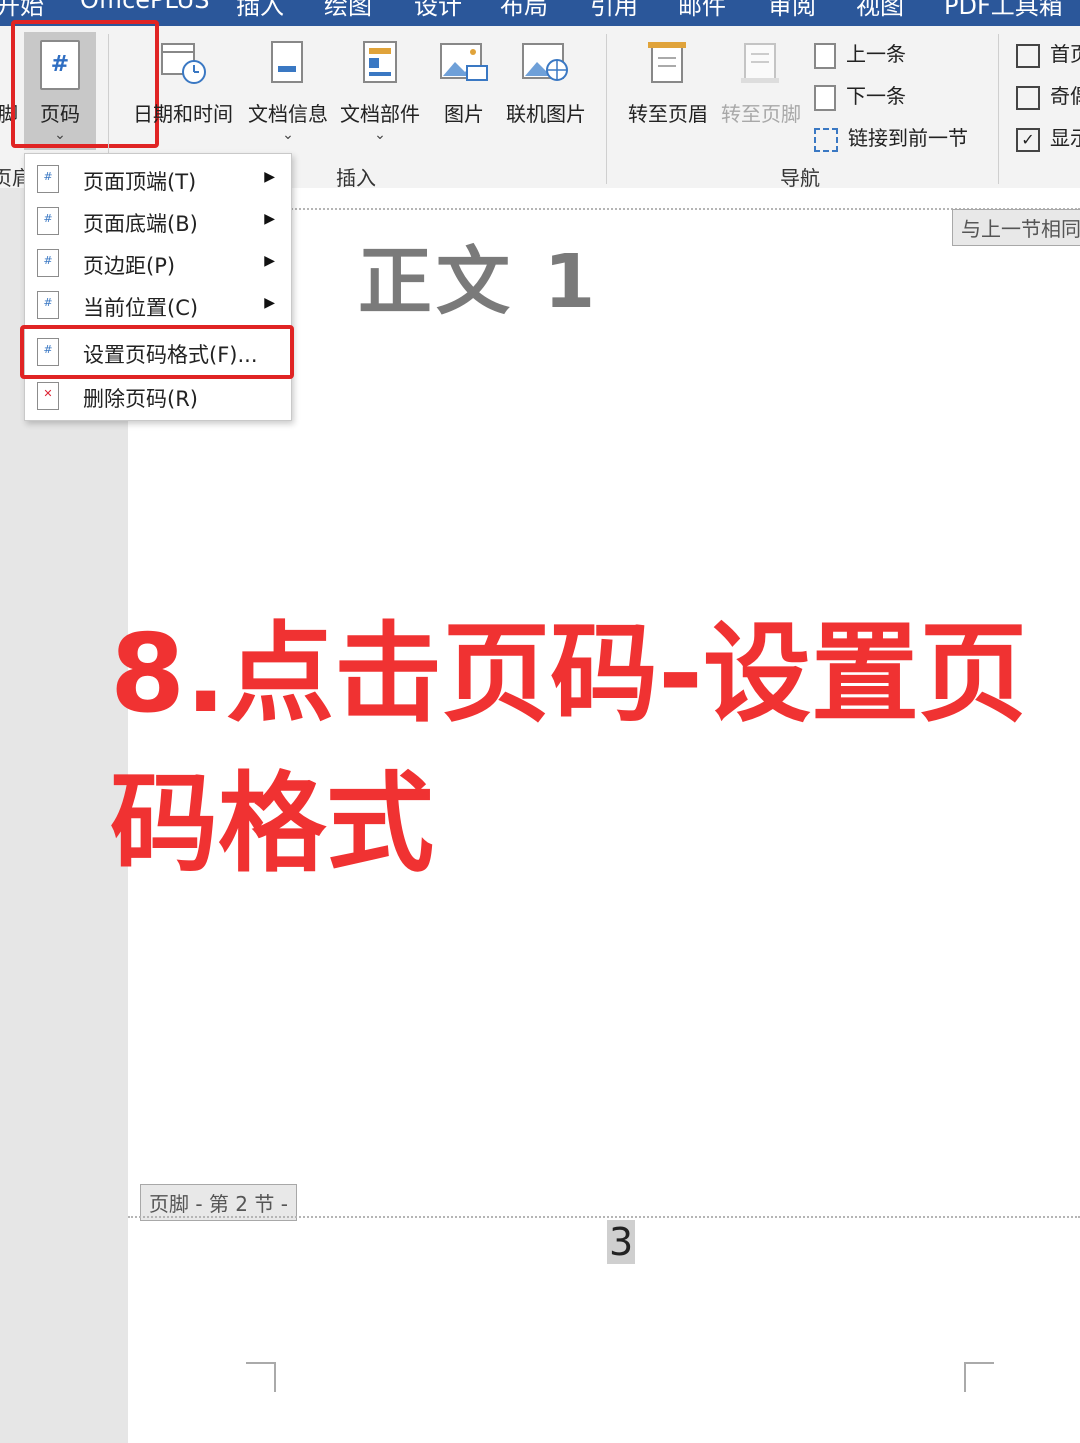 Image resolution: width=1080 pixels, height=1443 pixels. I want to click on page-bottom-icon: #, so click(48, 221).